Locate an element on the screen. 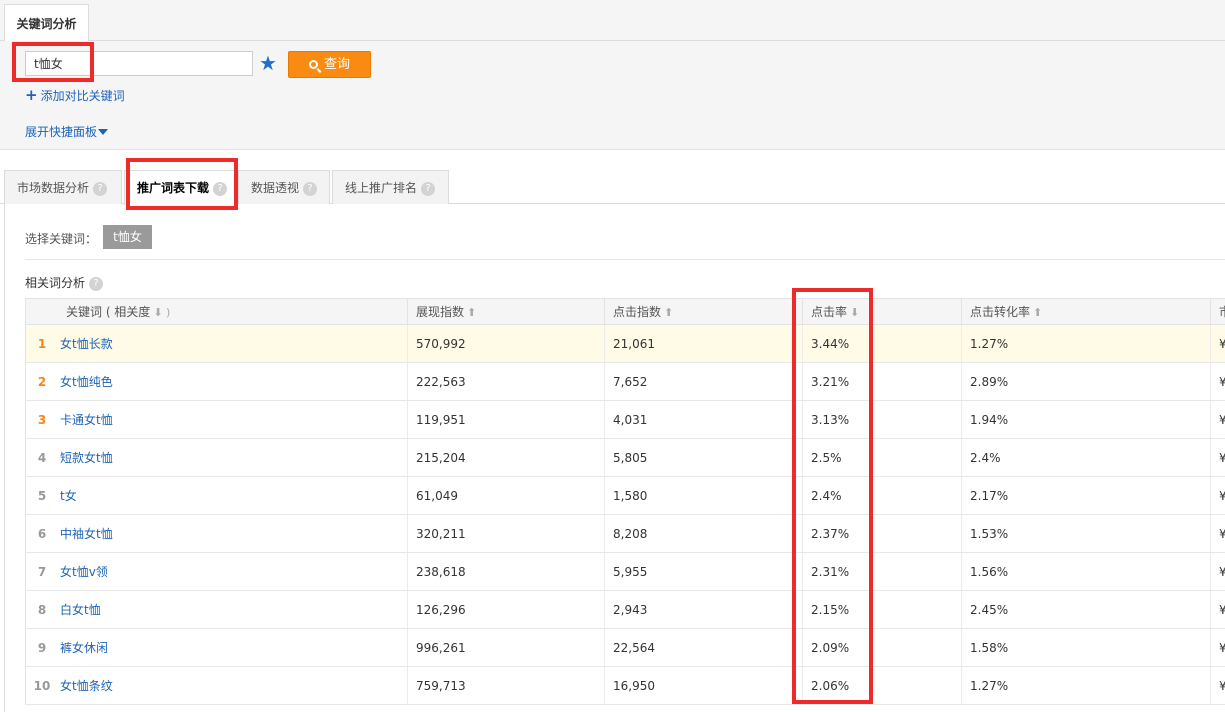 This screenshot has height=712, width=1225. cell-clicks: 16,950 is located at coordinates (703, 685).